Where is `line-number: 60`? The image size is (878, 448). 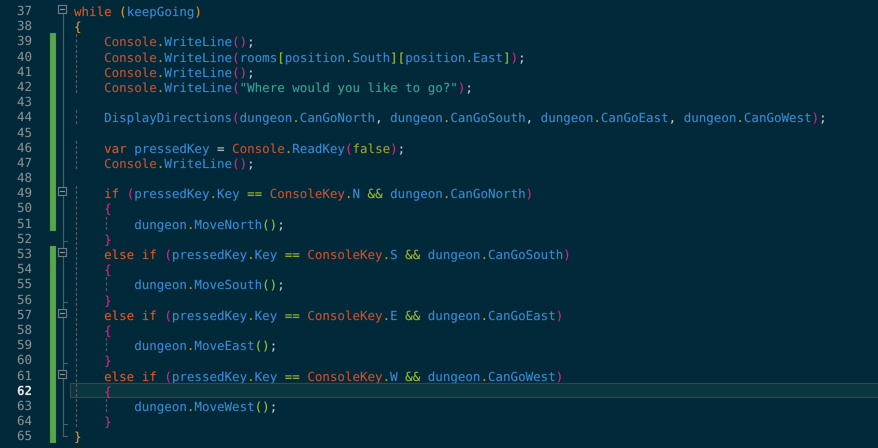
line-number: 60 is located at coordinates (24, 360).